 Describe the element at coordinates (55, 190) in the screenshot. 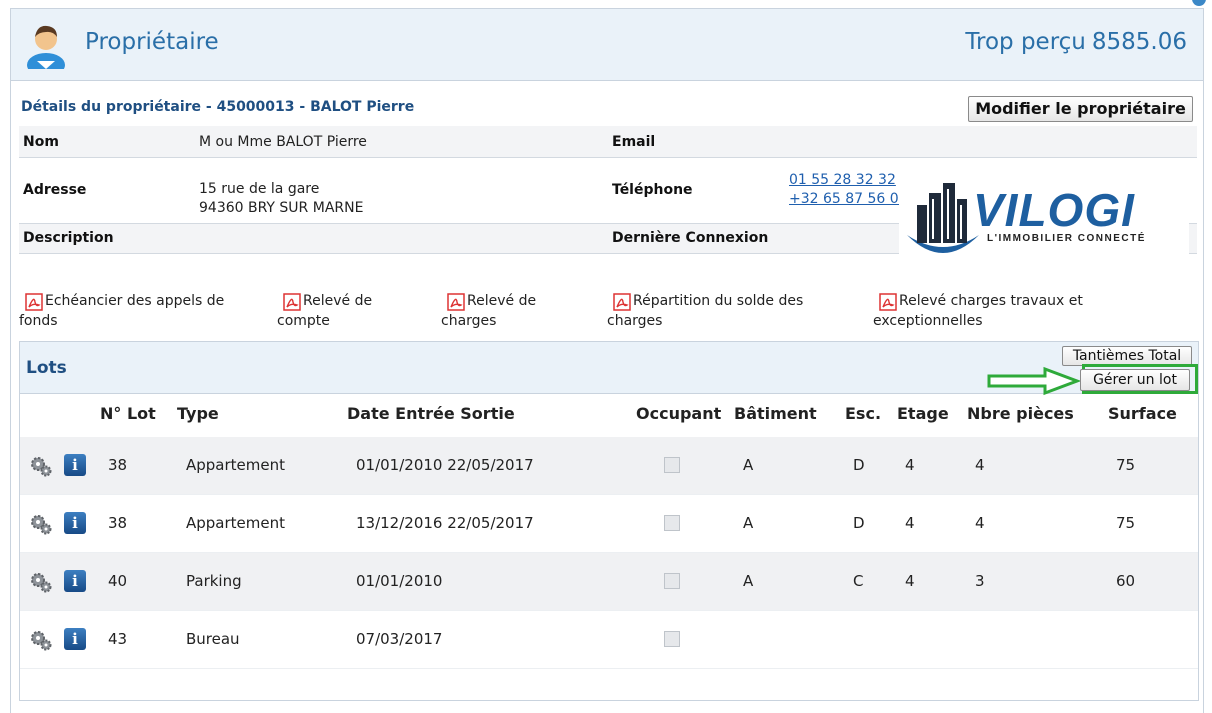

I see `adresse-label: Adresse` at that location.